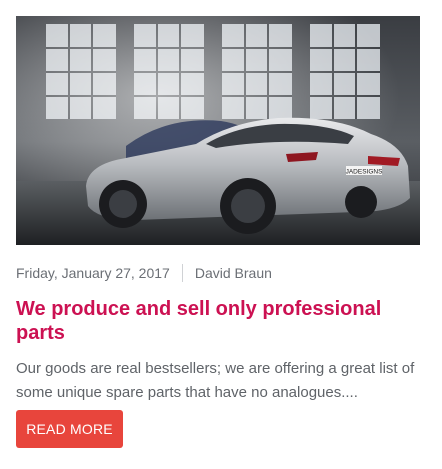 This screenshot has height=469, width=442. What do you see at coordinates (233, 273) in the screenshot?
I see `post-author: David Braun` at bounding box center [233, 273].